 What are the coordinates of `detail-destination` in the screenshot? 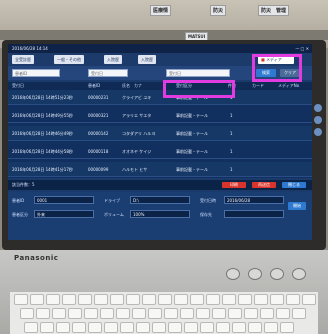 It's located at (254, 214).